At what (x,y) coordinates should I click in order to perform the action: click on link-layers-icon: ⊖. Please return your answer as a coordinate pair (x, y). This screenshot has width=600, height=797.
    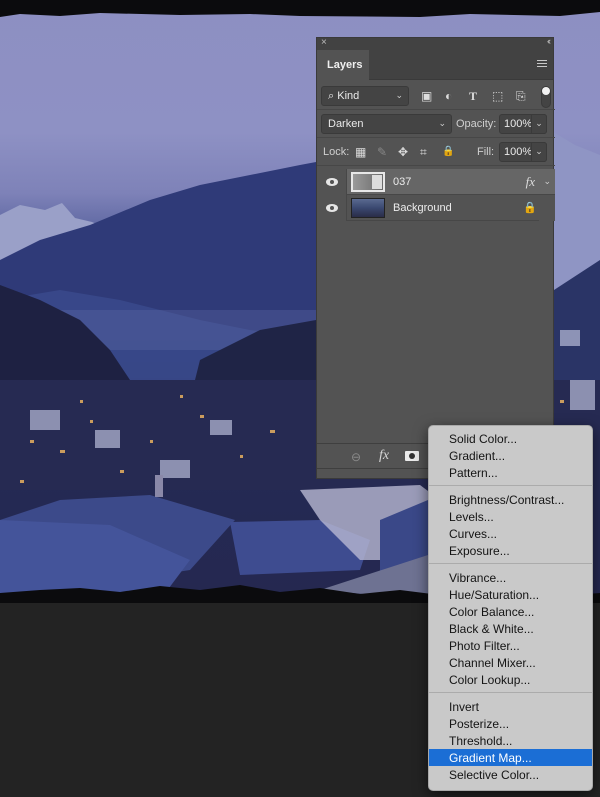
    Looking at the image, I should click on (356, 457).